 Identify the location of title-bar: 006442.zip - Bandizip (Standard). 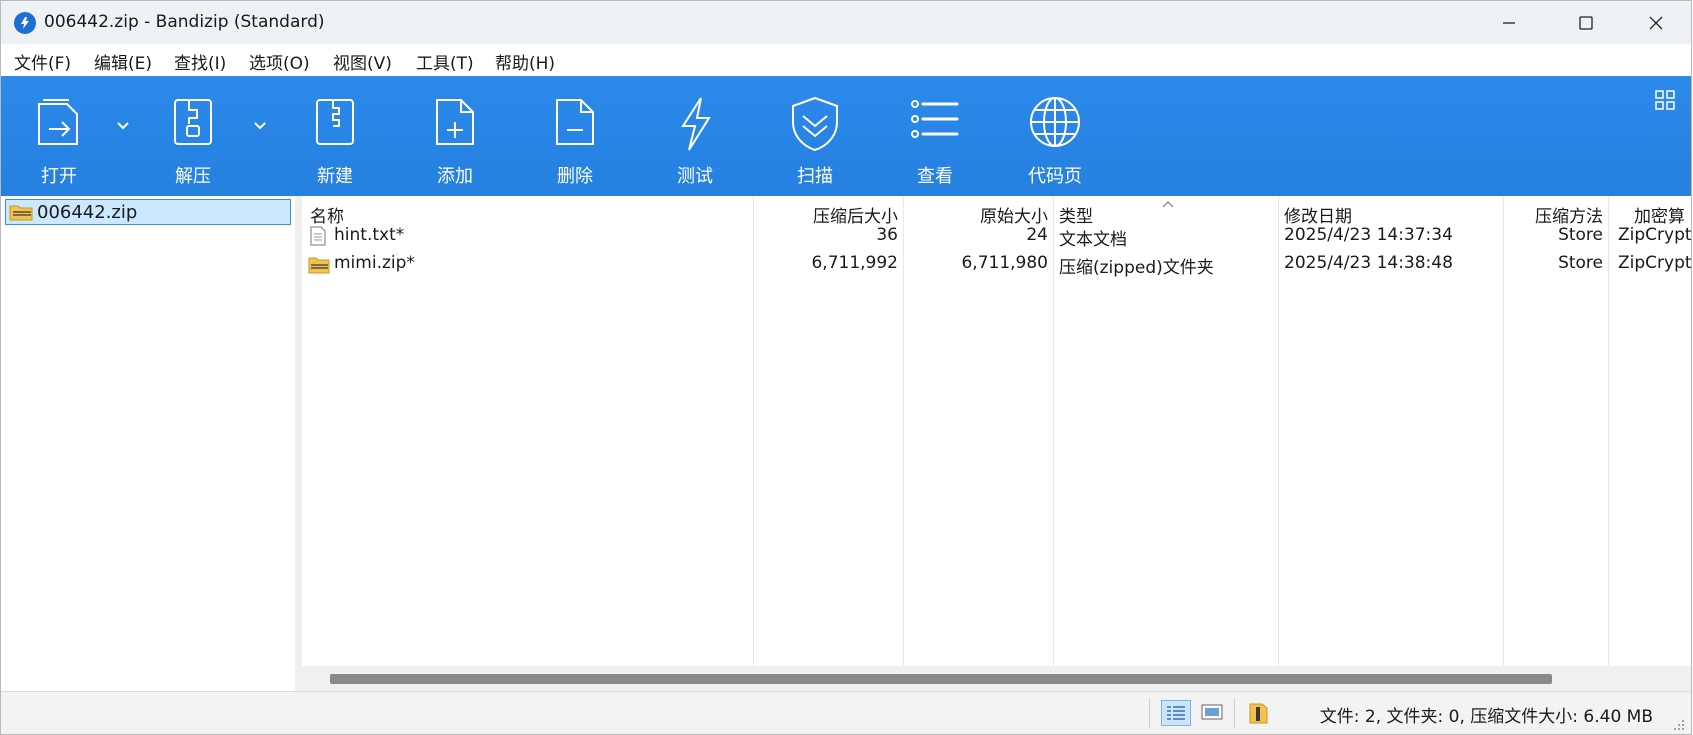
(846, 22).